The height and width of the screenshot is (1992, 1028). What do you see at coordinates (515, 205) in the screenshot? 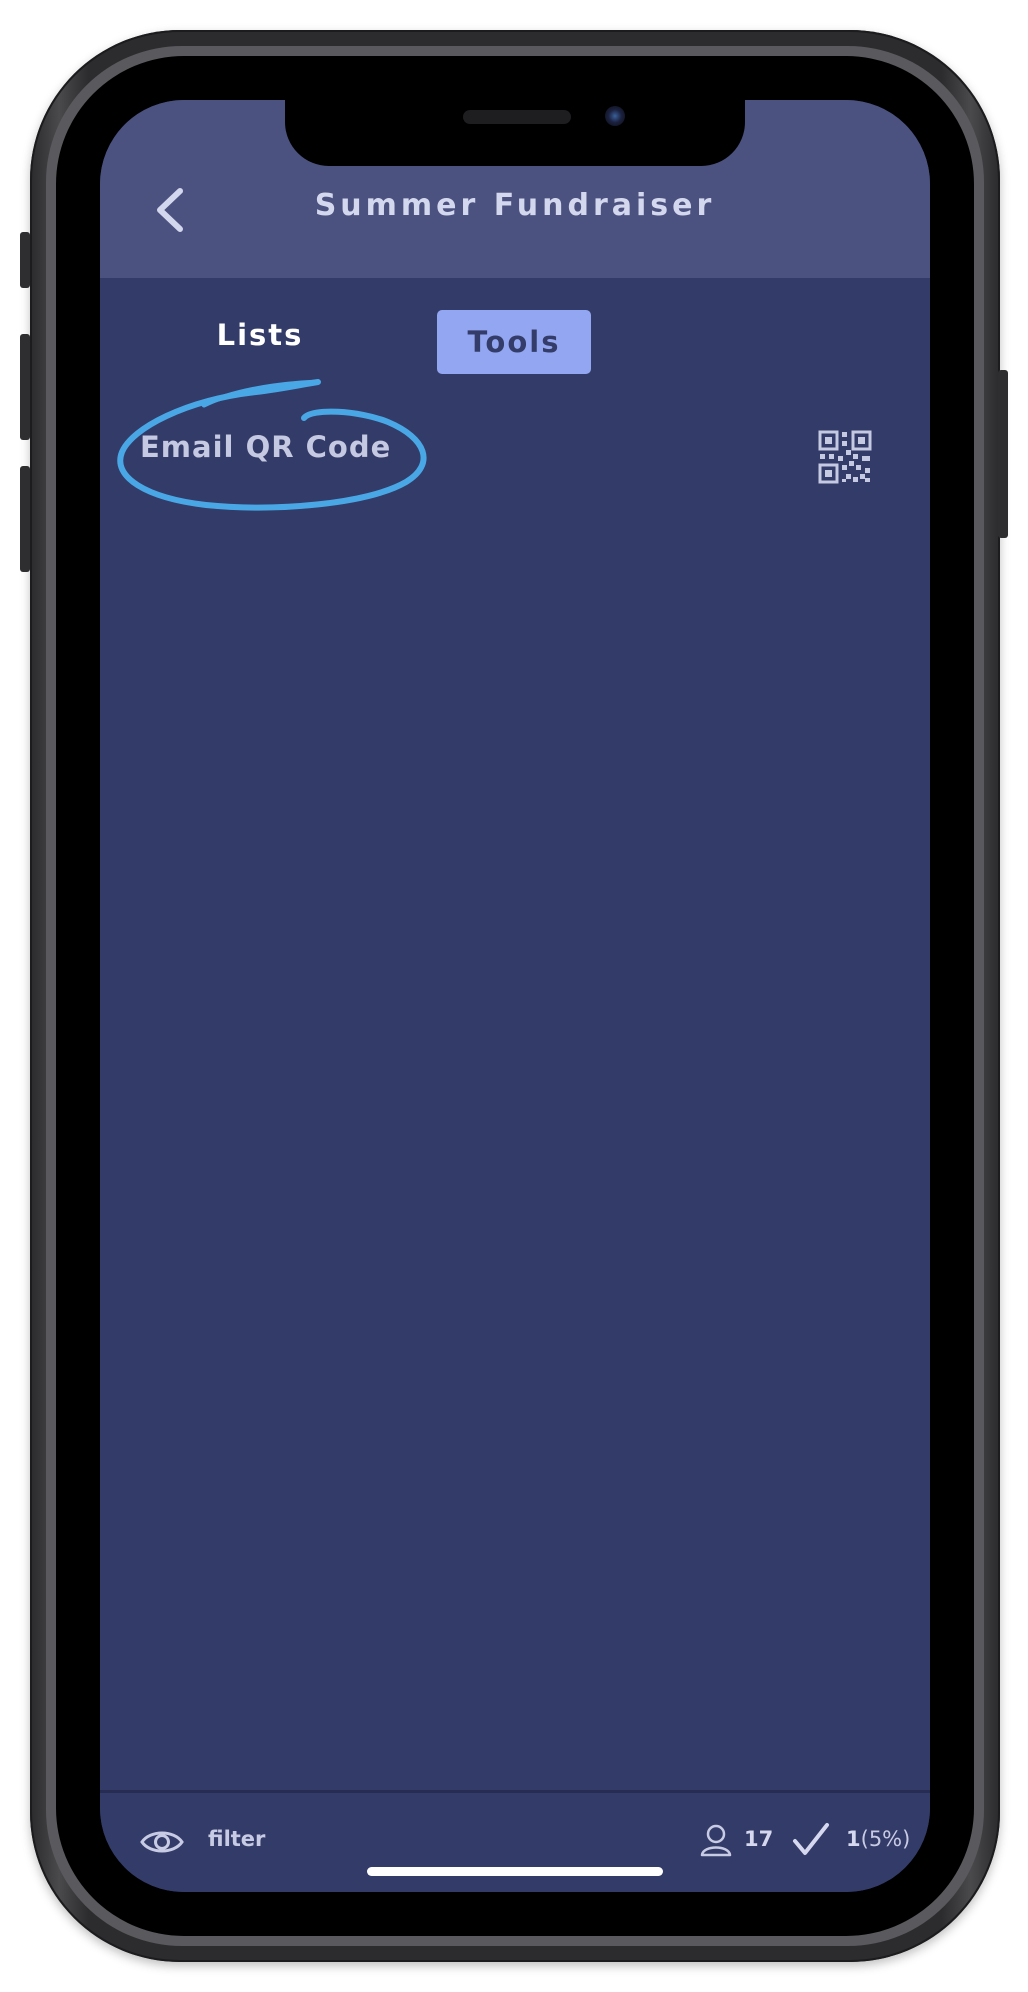
I see `page-title: Summer Fundraiser` at bounding box center [515, 205].